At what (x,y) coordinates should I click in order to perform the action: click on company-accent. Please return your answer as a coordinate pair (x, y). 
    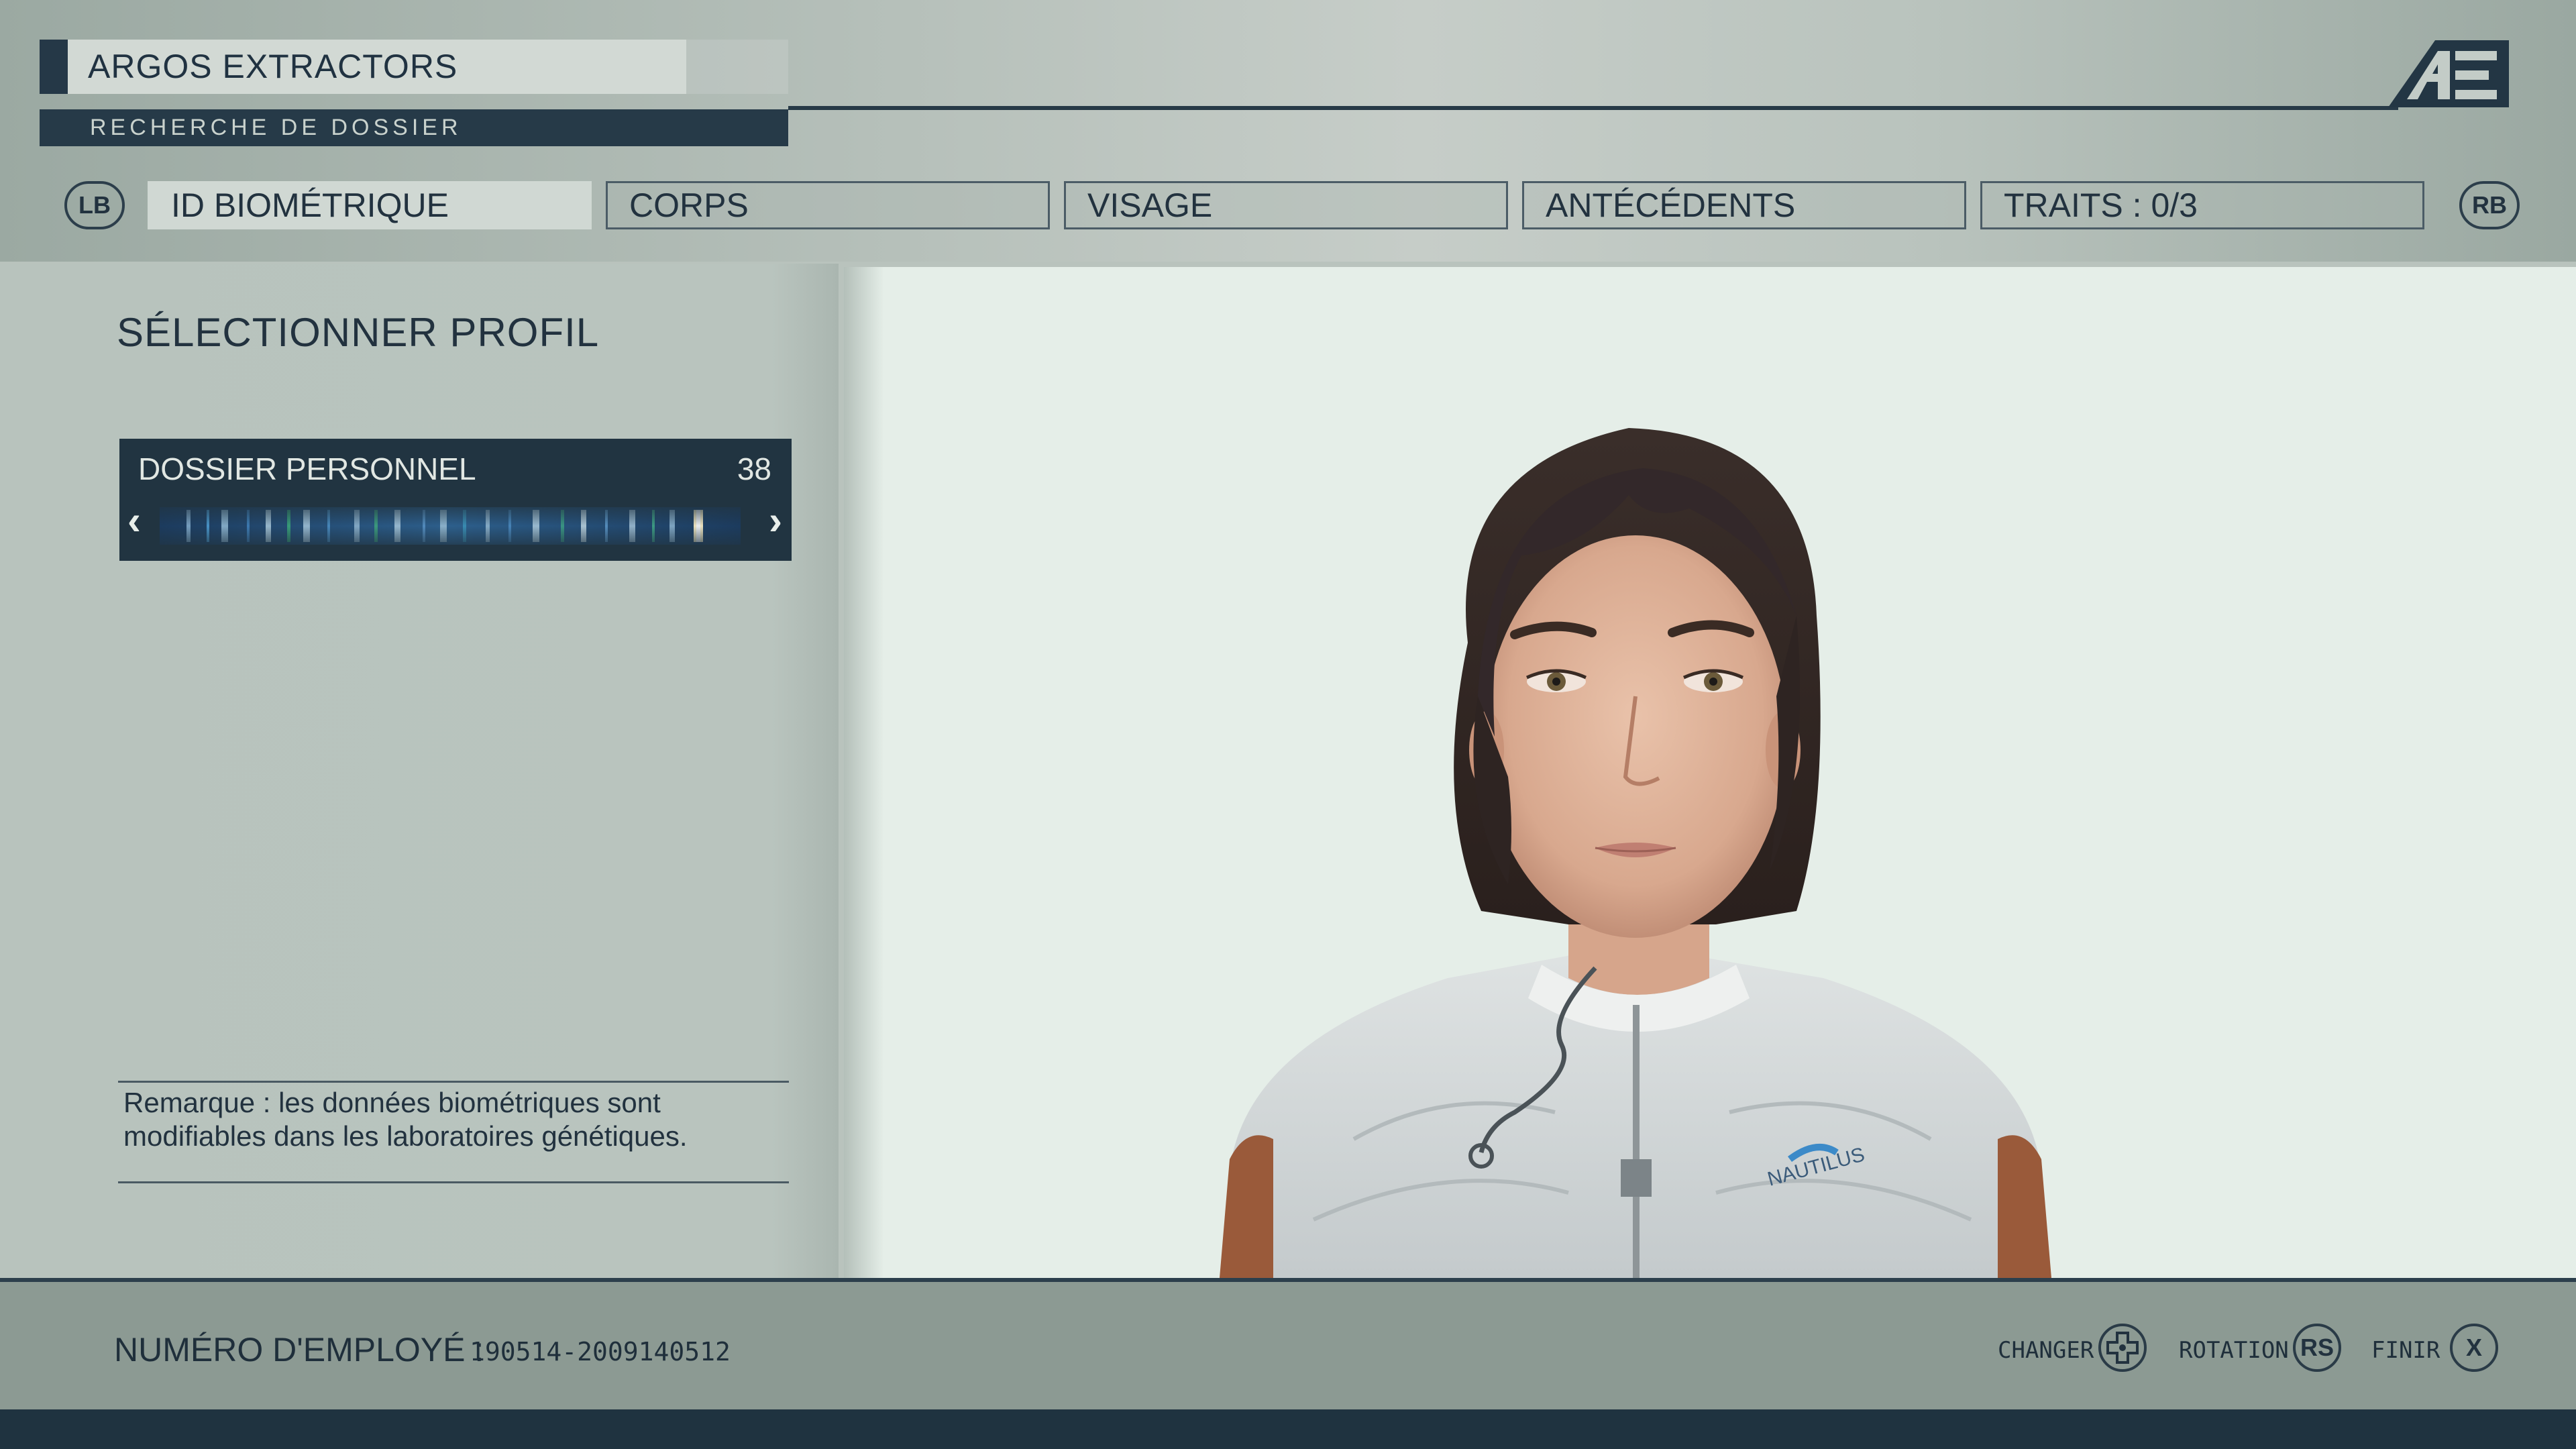
    Looking at the image, I should click on (54, 67).